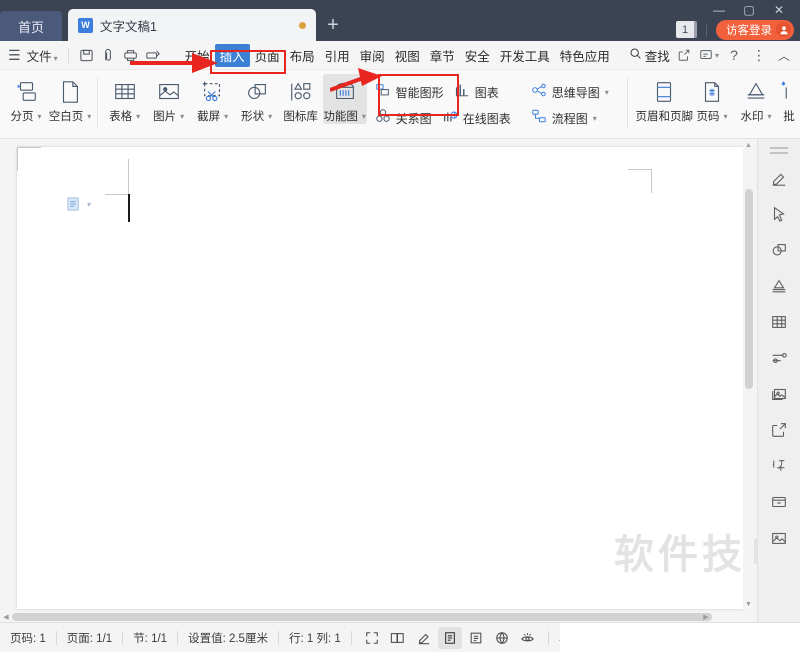 This screenshot has height=652, width=800. What do you see at coordinates (424, 638) in the screenshot?
I see `edit-pen-icon` at bounding box center [424, 638].